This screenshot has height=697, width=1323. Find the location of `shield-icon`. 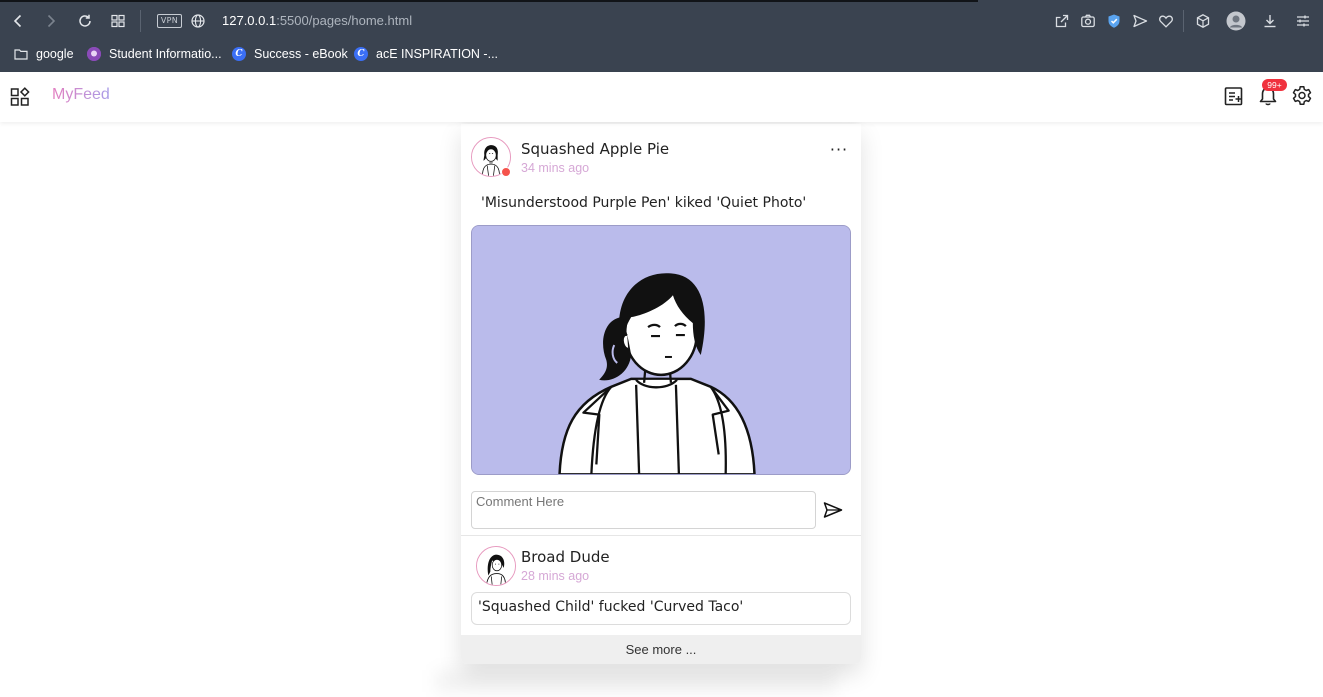

shield-icon is located at coordinates (1114, 21).